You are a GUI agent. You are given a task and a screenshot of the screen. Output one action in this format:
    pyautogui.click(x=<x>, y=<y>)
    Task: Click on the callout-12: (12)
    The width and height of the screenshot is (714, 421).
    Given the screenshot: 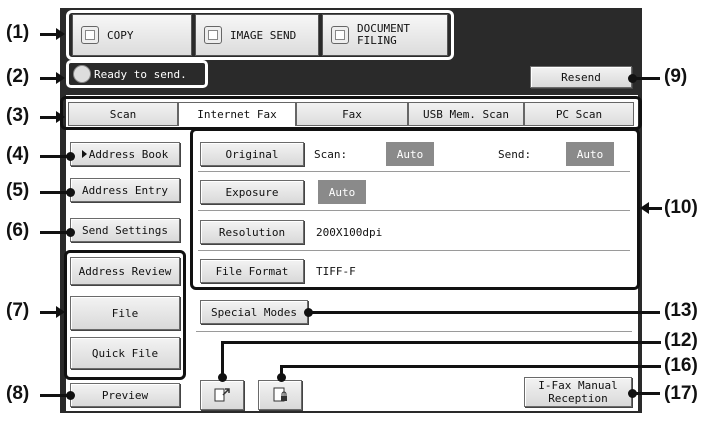 What is the action you would take?
    pyautogui.click(x=681, y=340)
    